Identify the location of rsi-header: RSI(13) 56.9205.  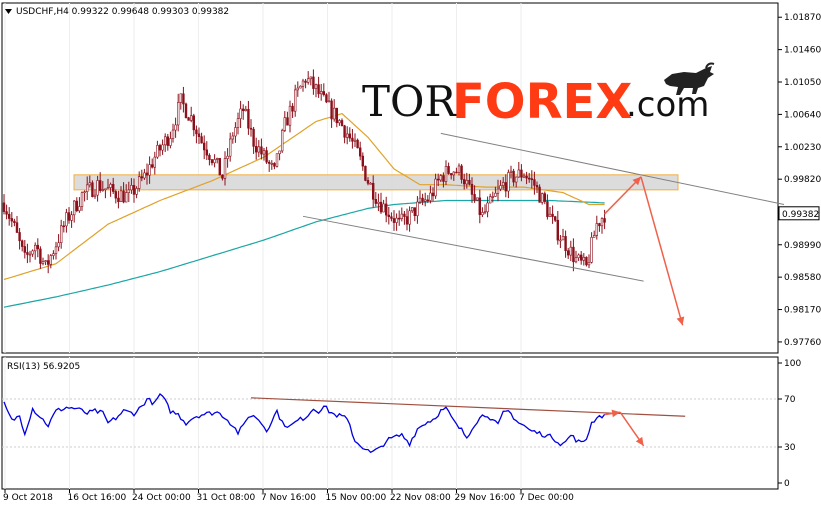
(43, 367).